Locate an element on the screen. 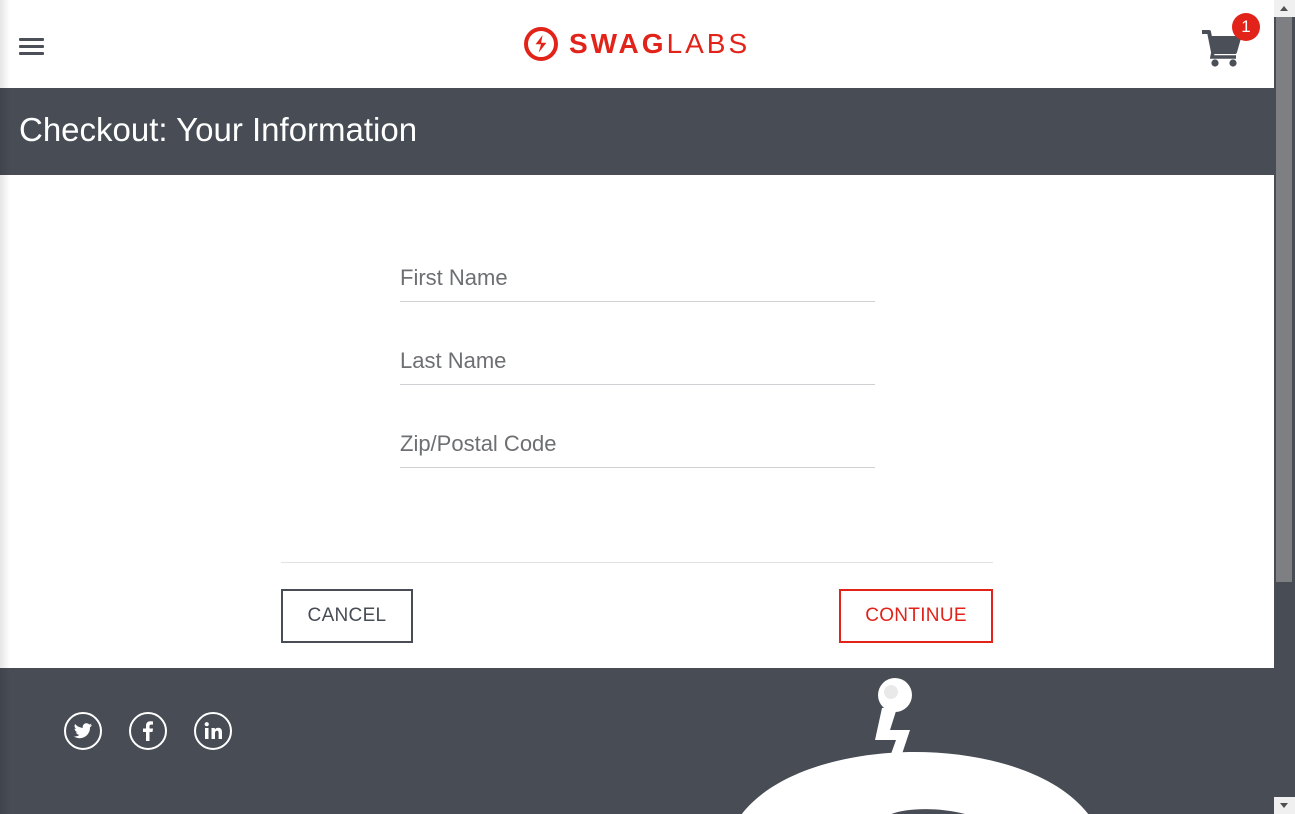 The width and height of the screenshot is (1295, 814). first-name-field is located at coordinates (637, 278).